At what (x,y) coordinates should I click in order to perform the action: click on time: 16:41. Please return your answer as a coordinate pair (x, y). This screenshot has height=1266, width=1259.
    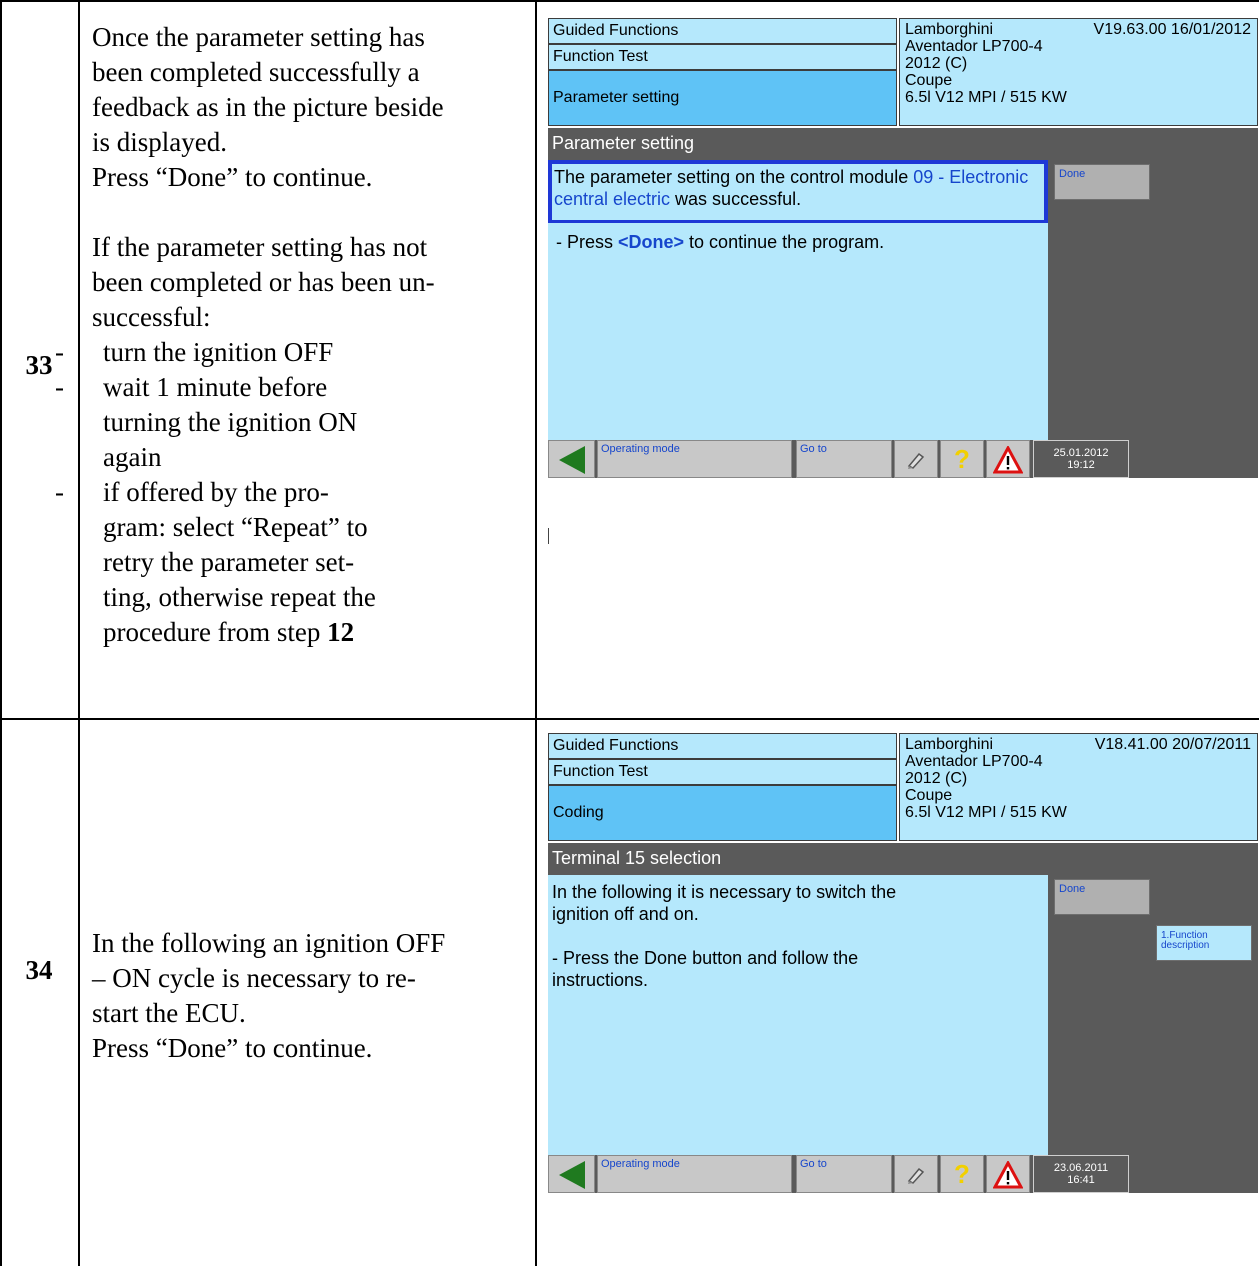
    Looking at the image, I should click on (1081, 1180).